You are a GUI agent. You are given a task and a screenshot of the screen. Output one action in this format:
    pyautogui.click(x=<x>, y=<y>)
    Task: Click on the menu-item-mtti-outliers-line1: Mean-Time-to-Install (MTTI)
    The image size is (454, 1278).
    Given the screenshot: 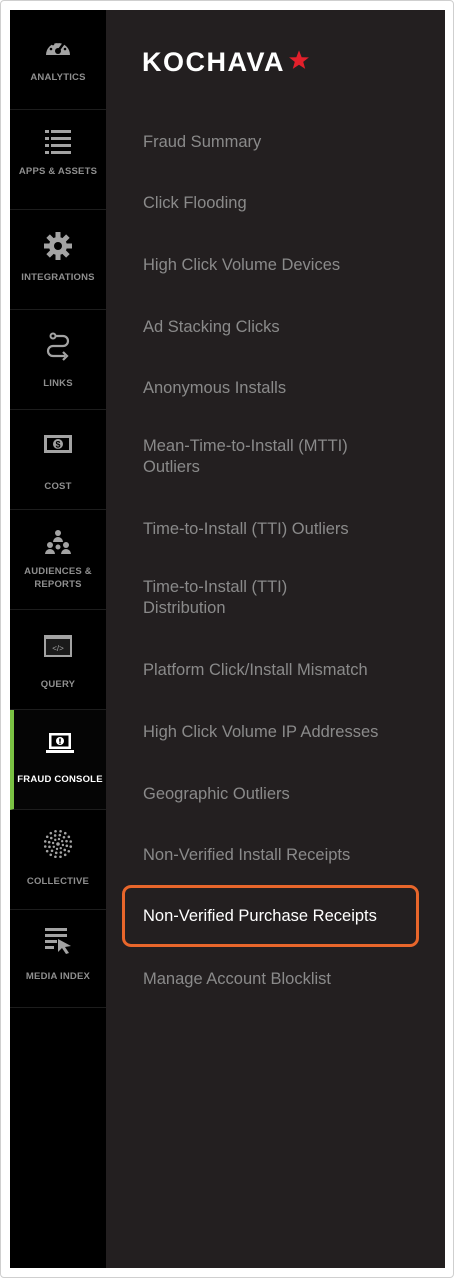 What is the action you would take?
    pyautogui.click(x=245, y=446)
    